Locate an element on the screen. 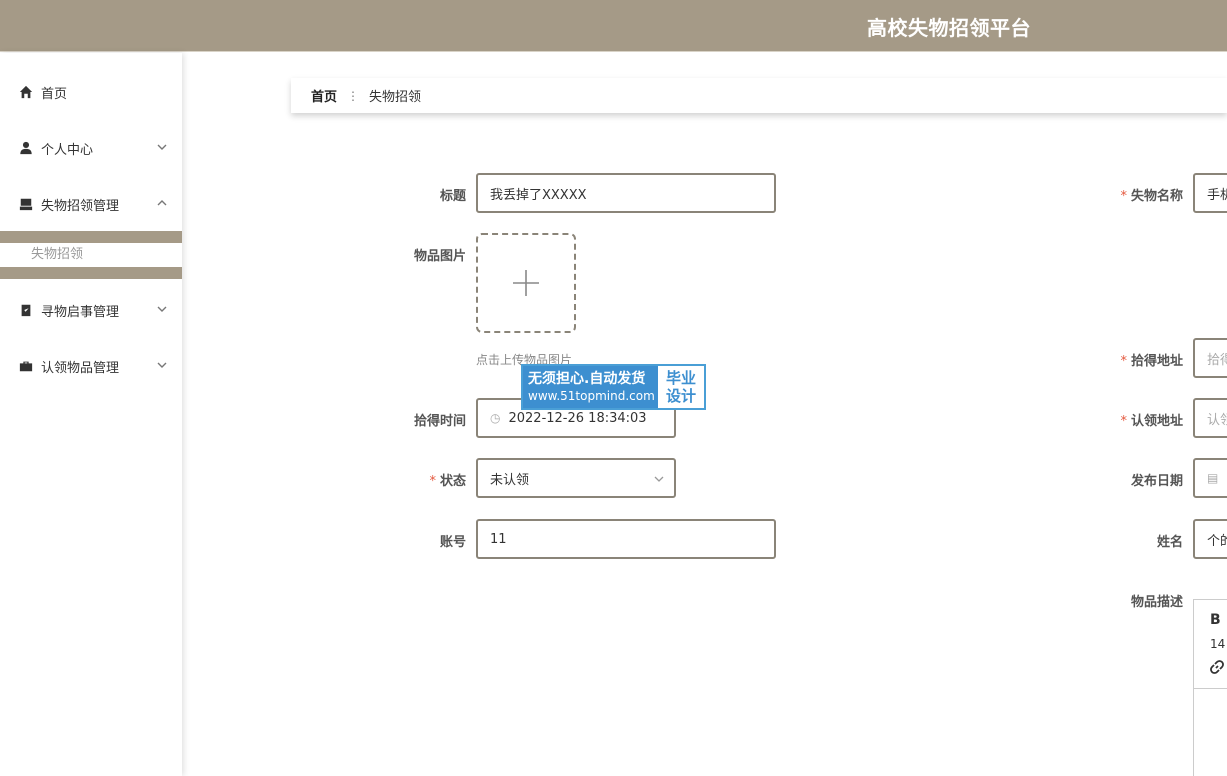  breadcrumb-current: 失物招领 is located at coordinates (395, 97).